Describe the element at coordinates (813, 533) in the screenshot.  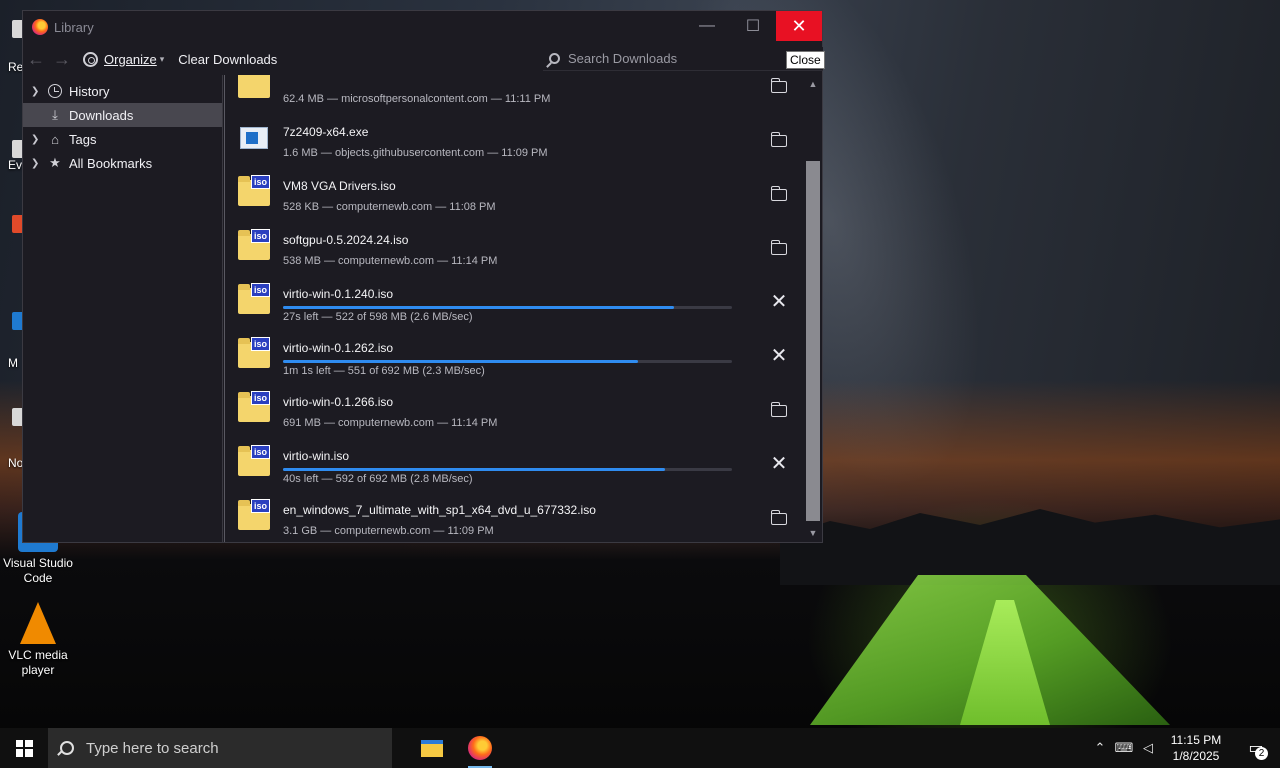
I see `scroll-down-arrow-icon: ▼` at that location.